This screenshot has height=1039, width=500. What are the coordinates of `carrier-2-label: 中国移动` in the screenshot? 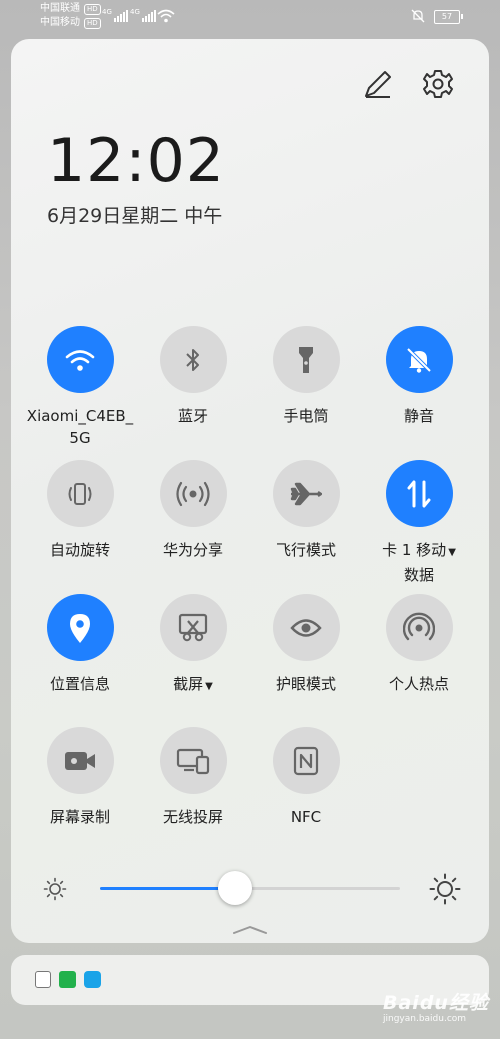 It's located at (60, 22).